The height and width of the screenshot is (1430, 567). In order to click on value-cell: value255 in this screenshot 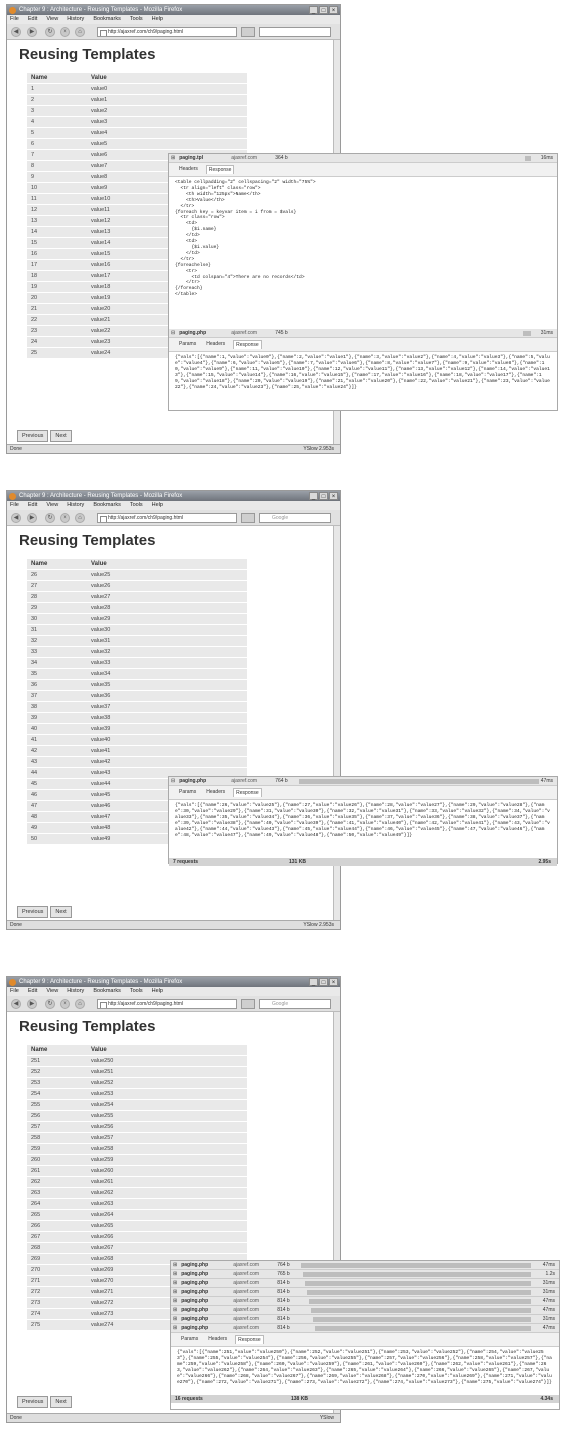, I will do `click(167, 1115)`.